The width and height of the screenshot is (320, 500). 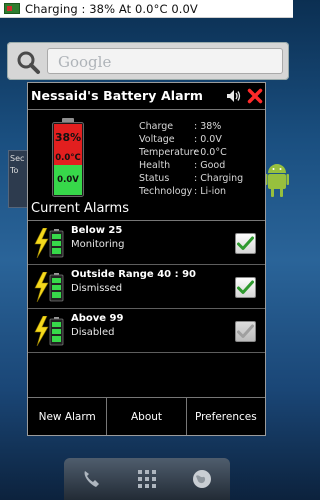 I want to click on dialog-title: Nessaid's Battery Alarm, so click(x=117, y=95).